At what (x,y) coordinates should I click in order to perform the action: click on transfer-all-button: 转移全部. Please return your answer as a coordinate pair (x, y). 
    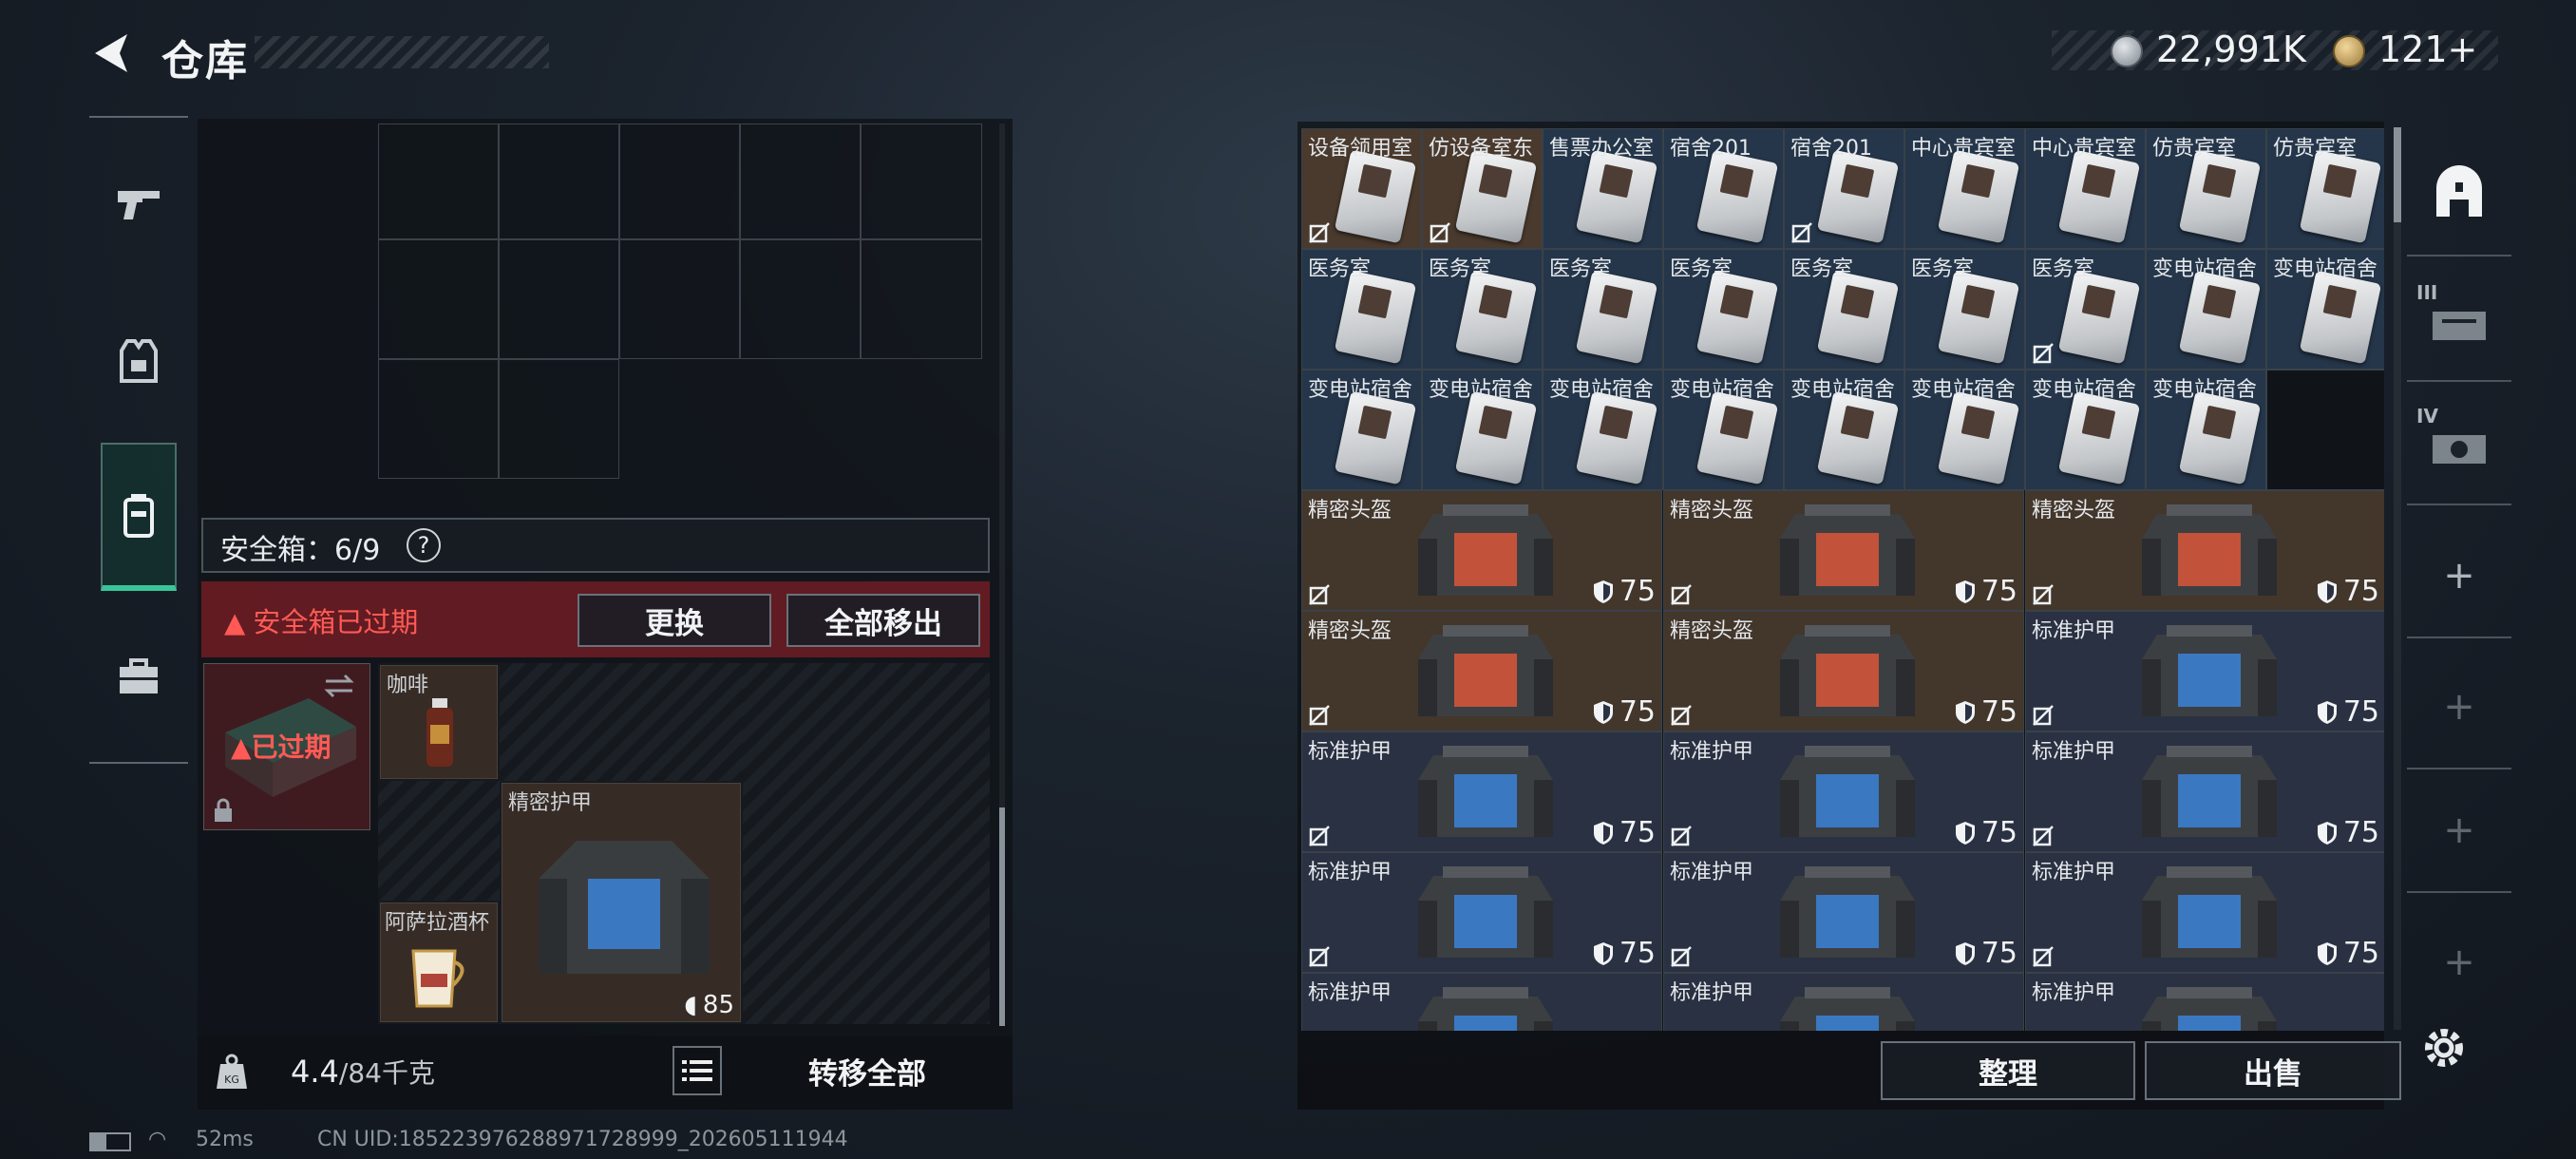
    Looking at the image, I should click on (867, 1070).